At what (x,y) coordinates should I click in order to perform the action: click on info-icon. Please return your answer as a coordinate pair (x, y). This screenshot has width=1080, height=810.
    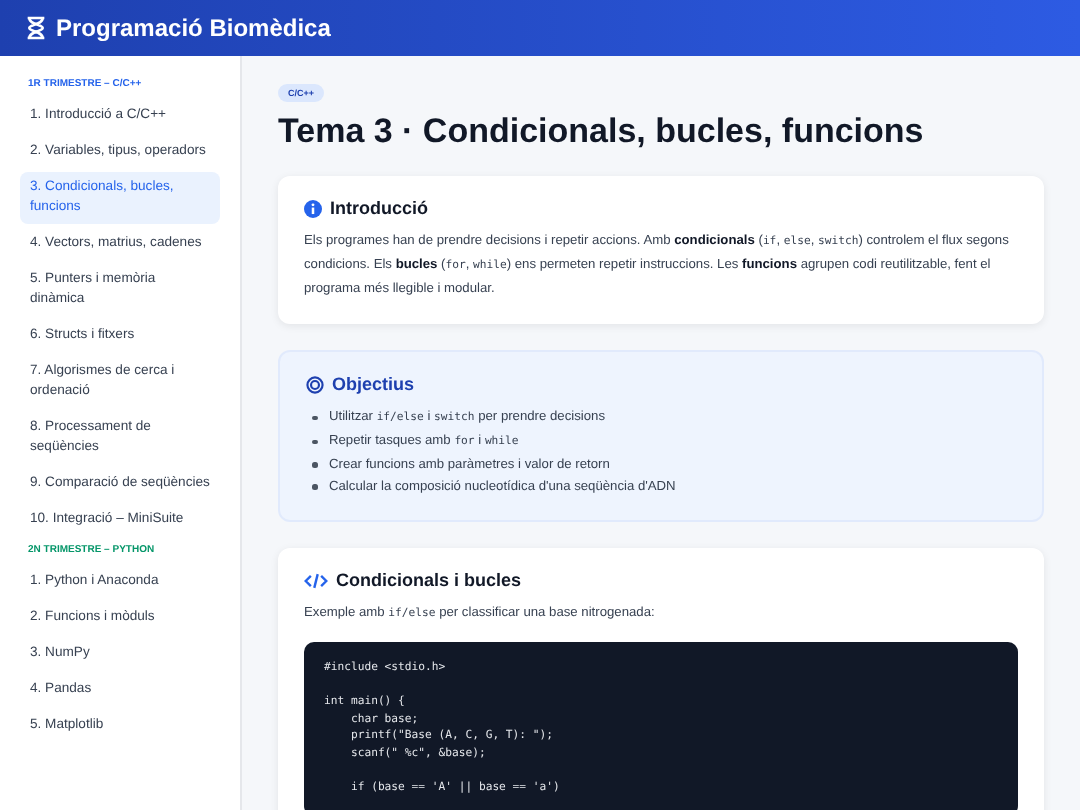
    Looking at the image, I should click on (313, 208).